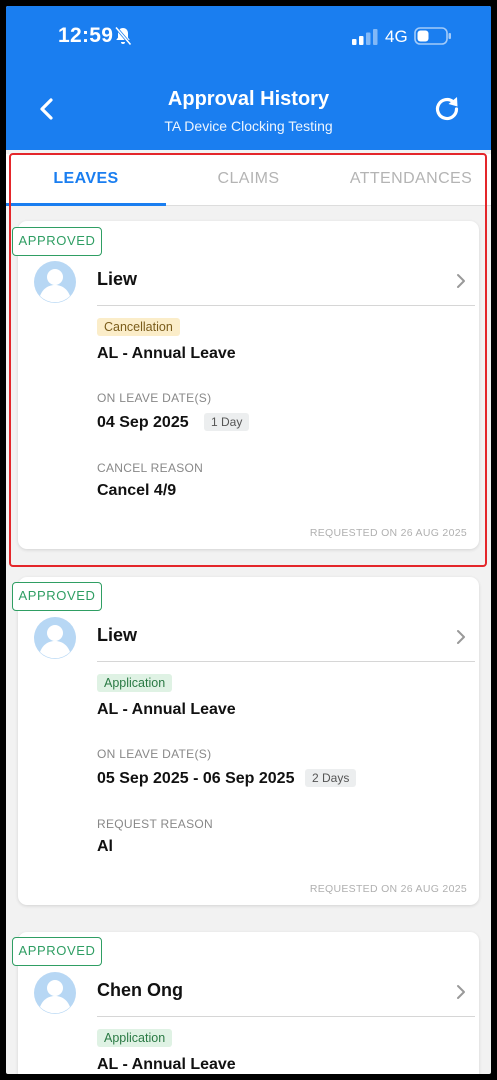 This screenshot has height=1080, width=497. I want to click on refresh-icon, so click(447, 109).